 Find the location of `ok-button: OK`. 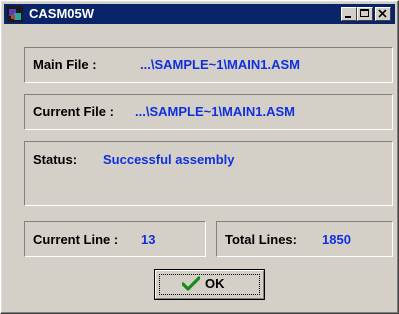

ok-button: OK is located at coordinates (209, 284).